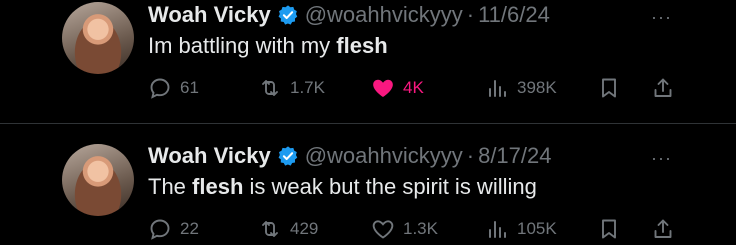 This screenshot has width=736, height=245. Describe the element at coordinates (189, 87) in the screenshot. I see `reply-count: 61` at that location.